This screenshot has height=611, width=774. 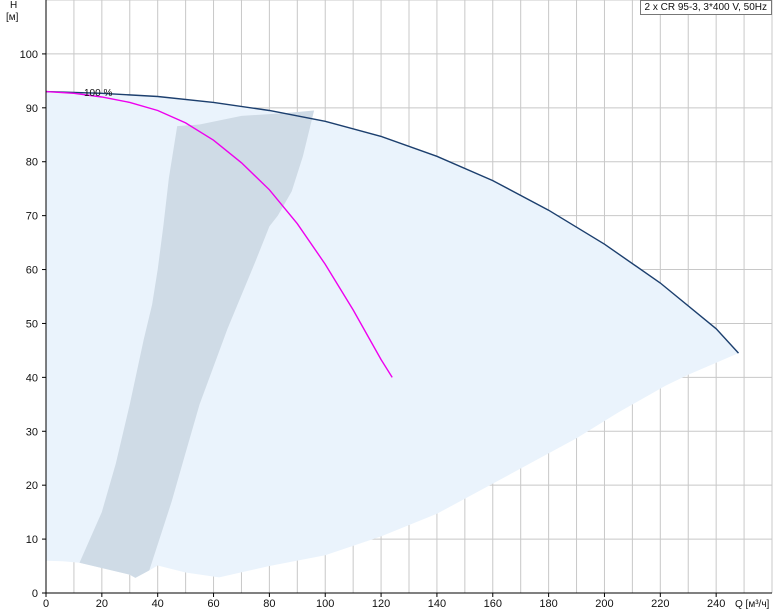 I want to click on y-tick-label: 90, so click(x=32, y=109).